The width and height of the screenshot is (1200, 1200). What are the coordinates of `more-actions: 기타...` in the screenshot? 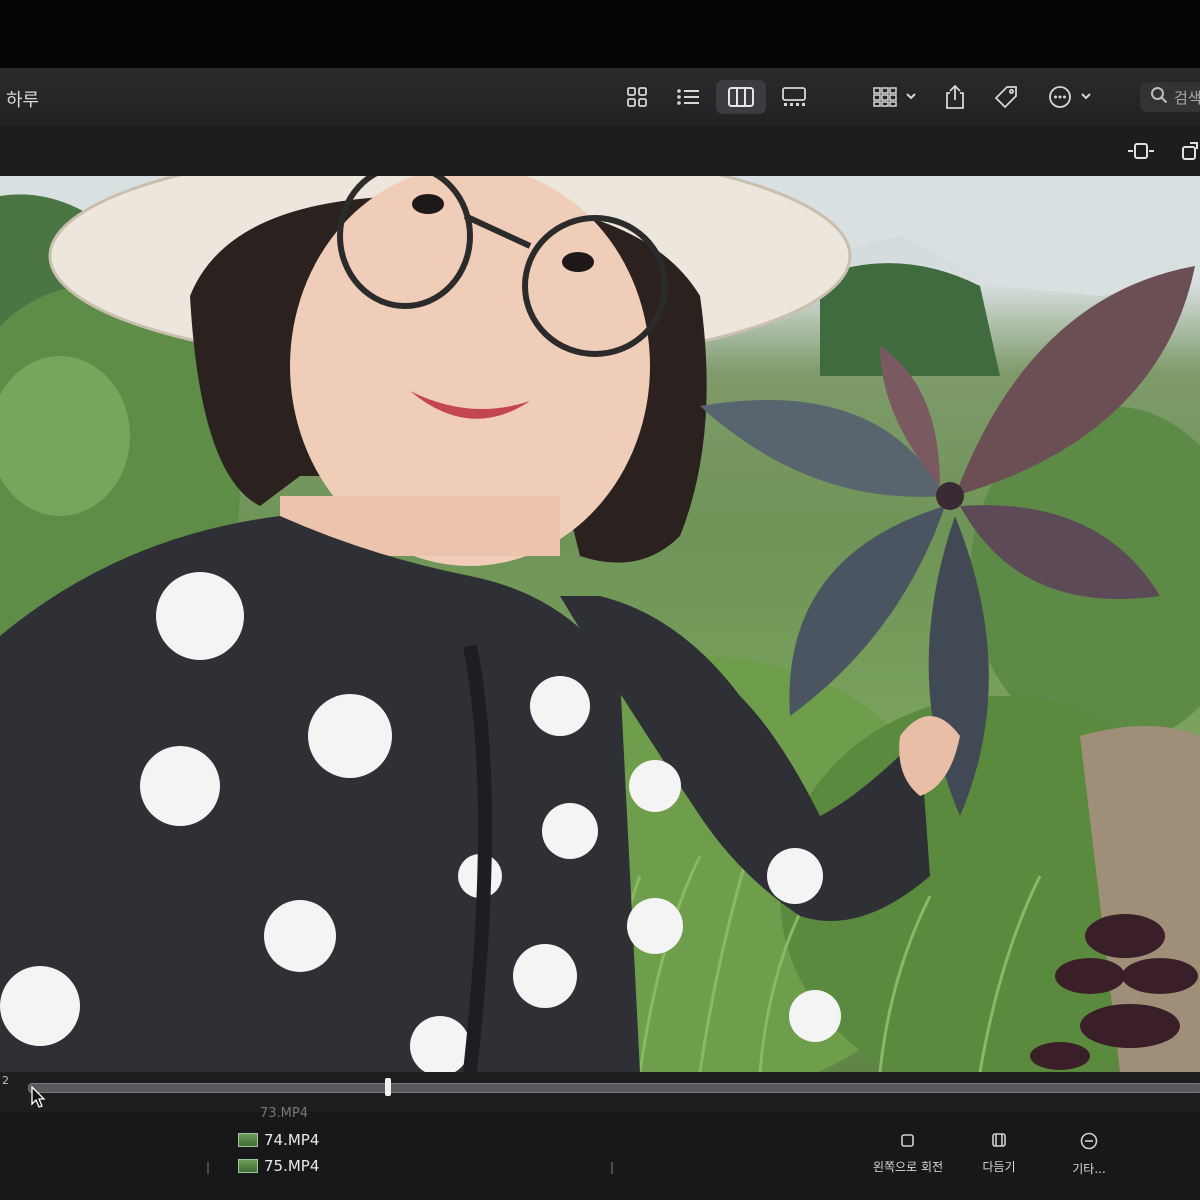 It's located at (1089, 1154).